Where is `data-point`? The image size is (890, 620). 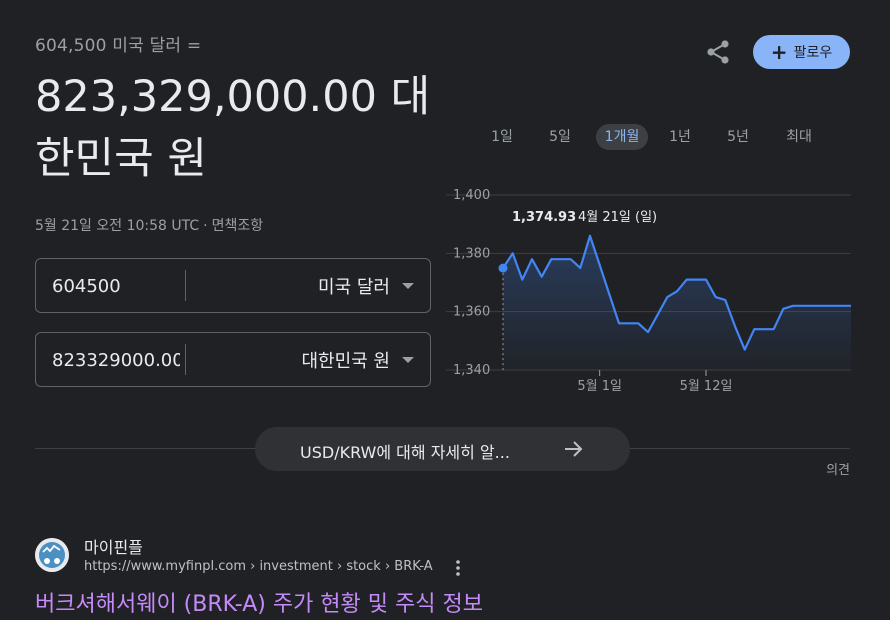 data-point is located at coordinates (503, 268).